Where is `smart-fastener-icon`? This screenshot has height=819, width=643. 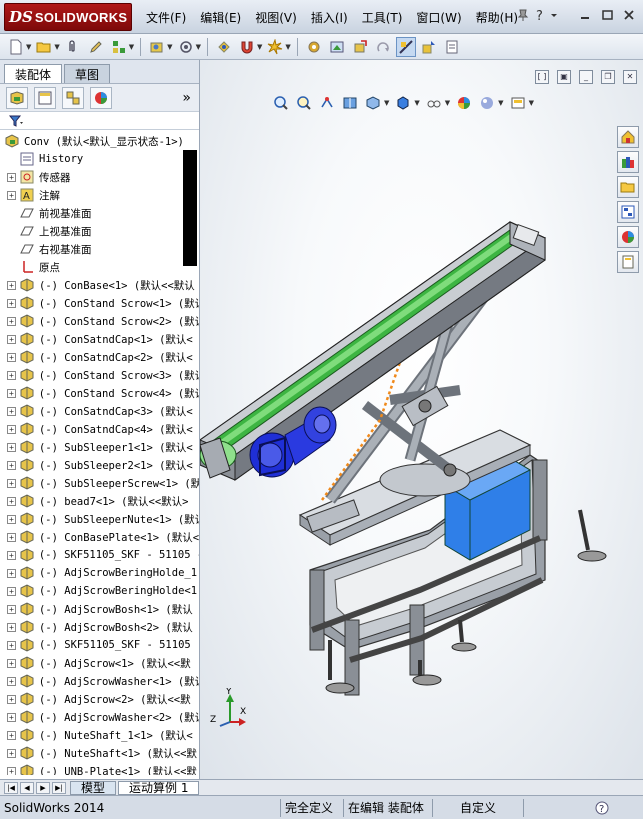
smart-fastener-icon is located at coordinates (186, 47).